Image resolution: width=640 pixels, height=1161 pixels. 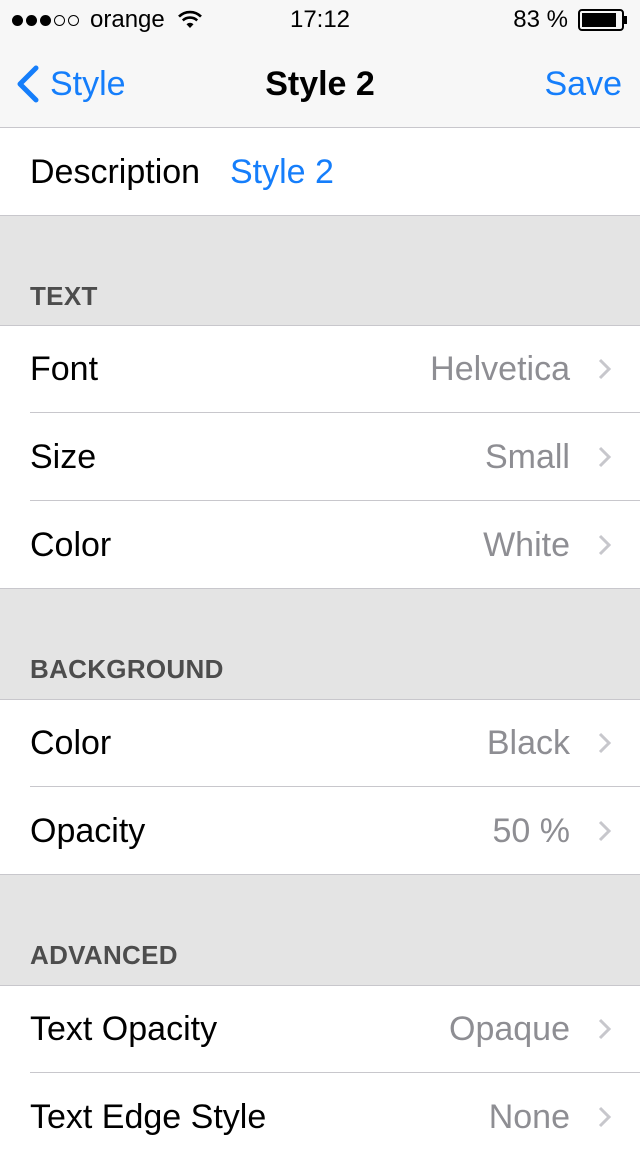 I want to click on status-bar: orange 17:12 83 %, so click(x=320, y=20).